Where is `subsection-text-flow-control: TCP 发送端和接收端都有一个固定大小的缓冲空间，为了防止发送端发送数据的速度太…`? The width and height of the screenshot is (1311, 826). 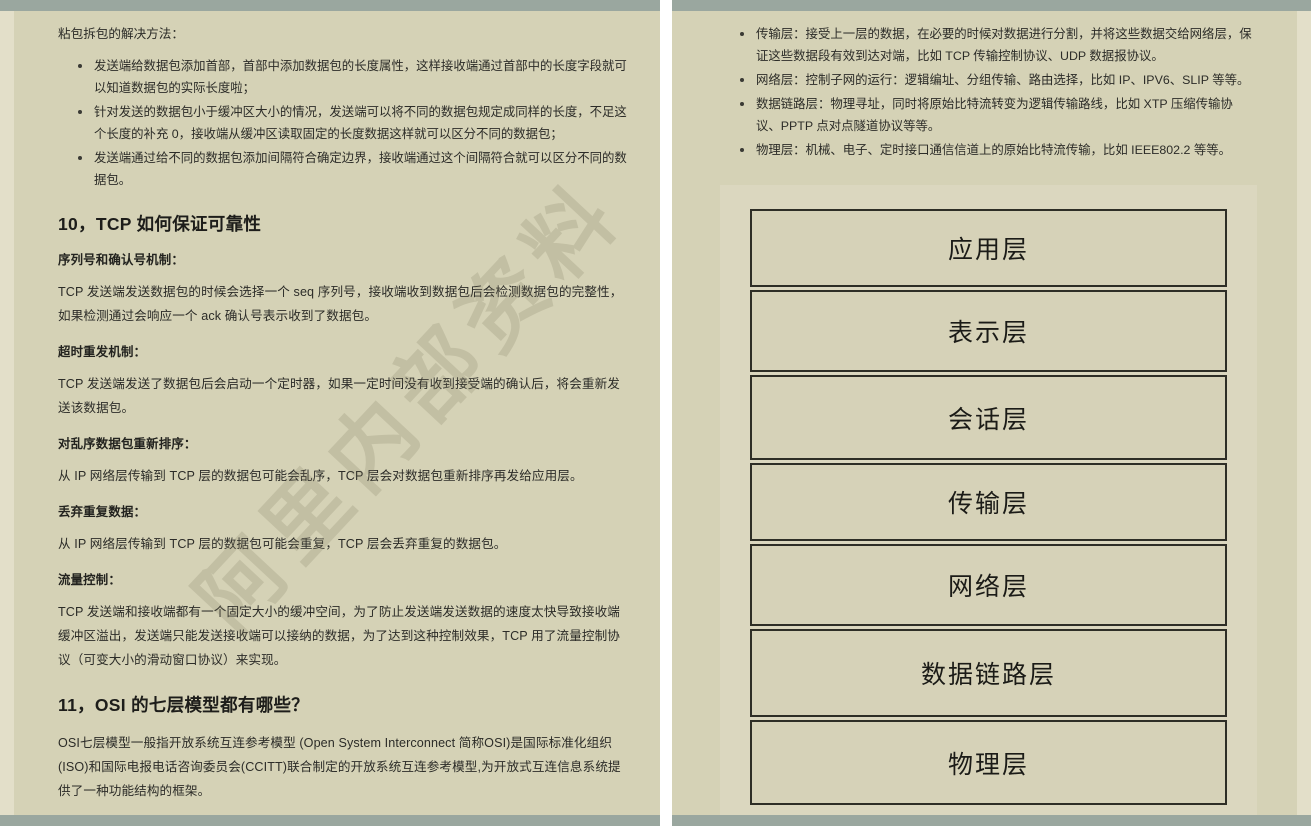 subsection-text-flow-control: TCP 发送端和接收端都有一个固定大小的缓冲空间，为了防止发送端发送数据的速度太… is located at coordinates (339, 636).